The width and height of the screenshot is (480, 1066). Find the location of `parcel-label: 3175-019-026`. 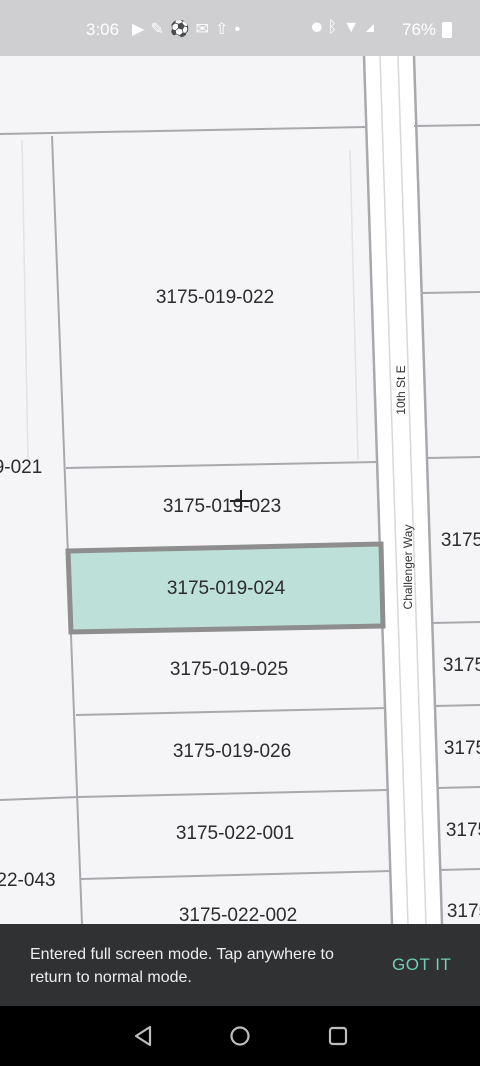

parcel-label: 3175-019-026 is located at coordinates (232, 752).